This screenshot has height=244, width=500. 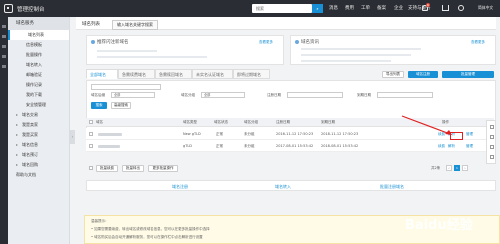 What do you see at coordinates (282, 8) in the screenshot?
I see `global-search-input: 搜索` at bounding box center [282, 8].